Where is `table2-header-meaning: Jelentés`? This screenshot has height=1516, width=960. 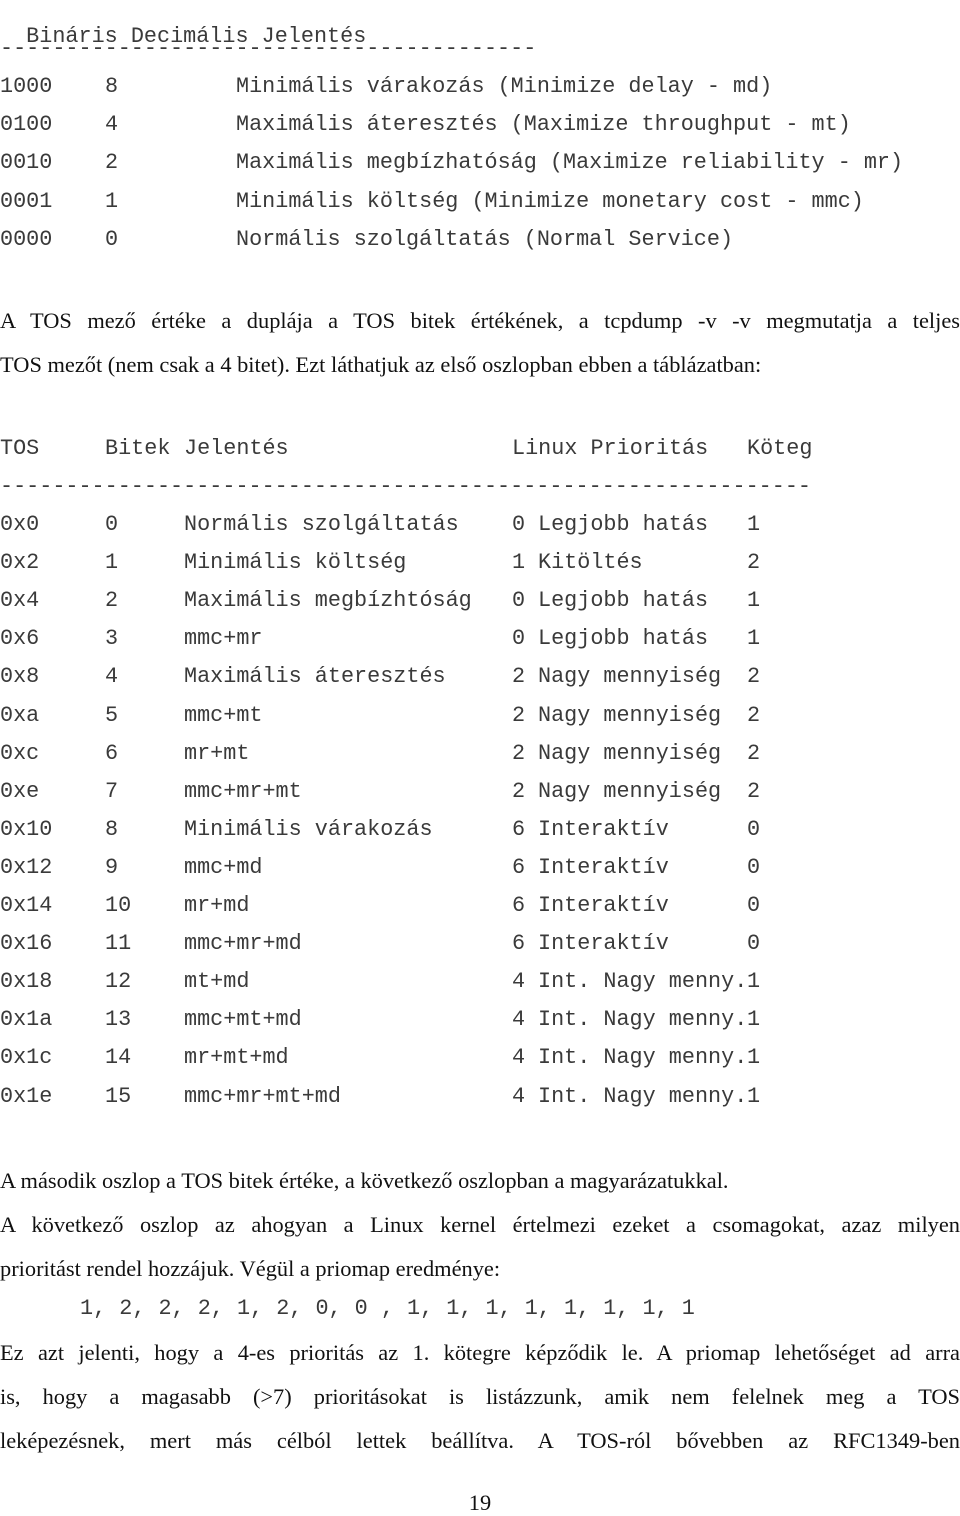
table2-header-meaning: Jelentés is located at coordinates (236, 448).